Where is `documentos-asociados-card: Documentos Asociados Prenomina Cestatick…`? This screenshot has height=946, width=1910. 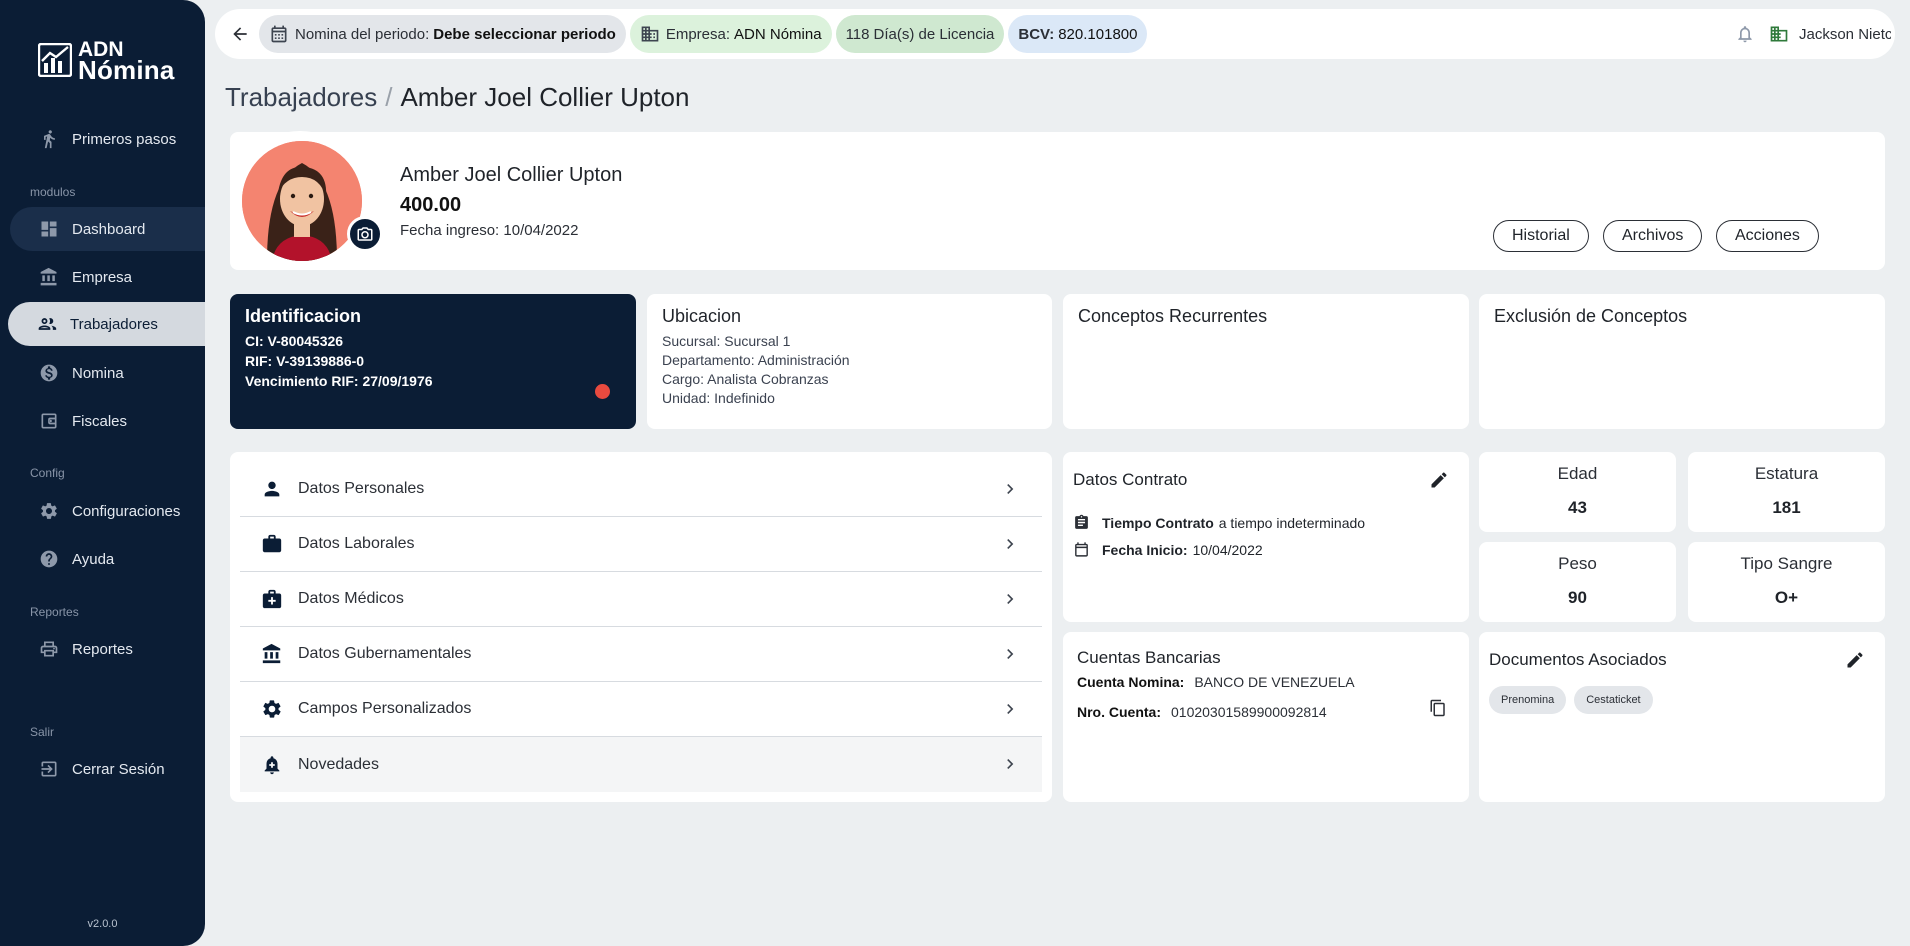 documentos-asociados-card: Documentos Asociados Prenomina Cestatick… is located at coordinates (1682, 717).